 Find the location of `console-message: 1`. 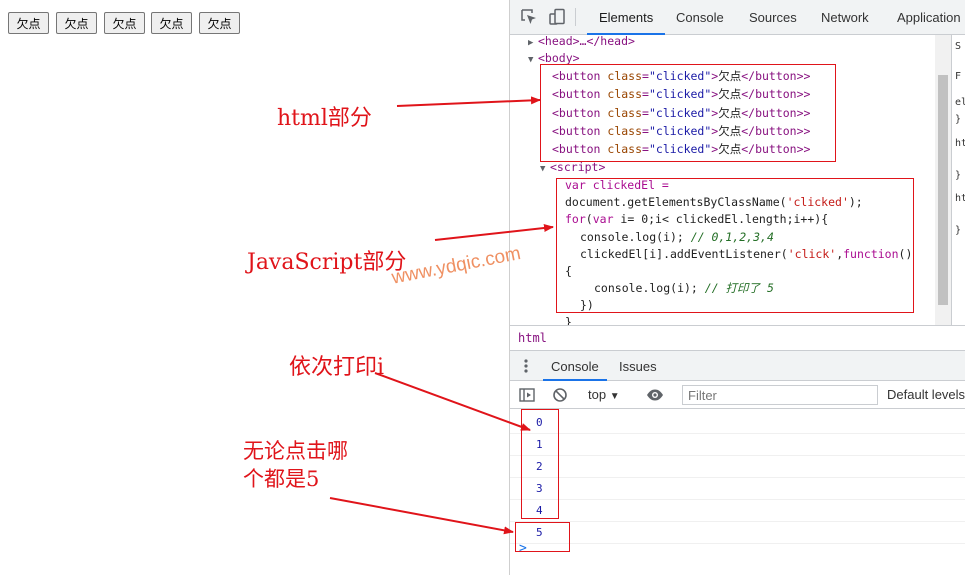

console-message: 1 is located at coordinates (737, 445).